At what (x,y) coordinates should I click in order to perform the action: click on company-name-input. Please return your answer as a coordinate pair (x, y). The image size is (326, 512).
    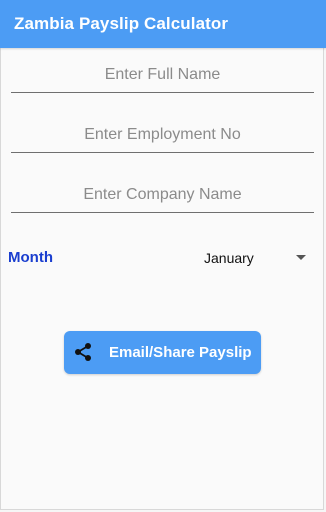
    Looking at the image, I should click on (162, 194).